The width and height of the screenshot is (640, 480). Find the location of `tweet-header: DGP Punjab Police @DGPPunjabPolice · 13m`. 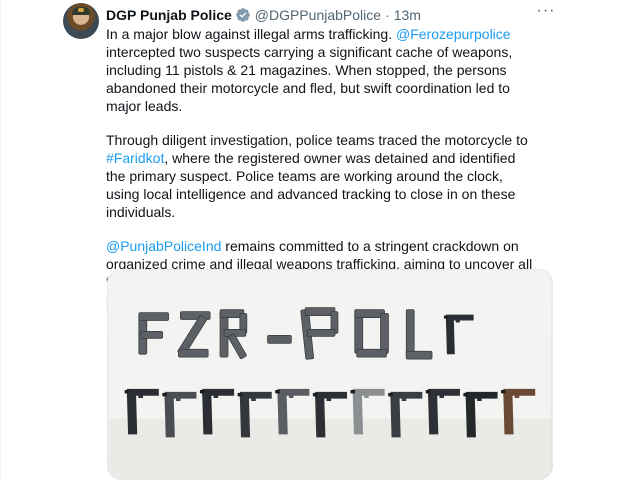

tweet-header: DGP Punjab Police @DGPPunjabPolice · 13m is located at coordinates (263, 15).